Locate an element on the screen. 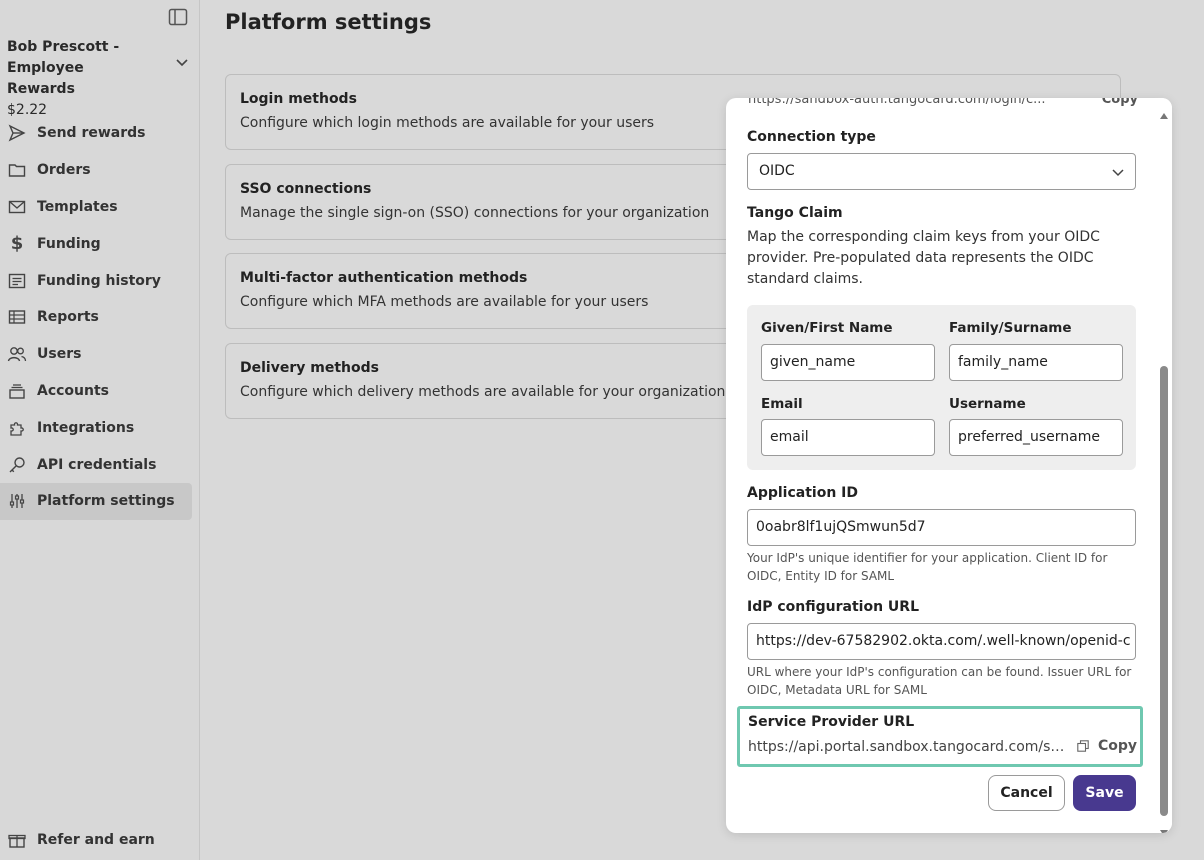 This screenshot has height=860, width=1204. connection-type-value: OIDC is located at coordinates (777, 171).